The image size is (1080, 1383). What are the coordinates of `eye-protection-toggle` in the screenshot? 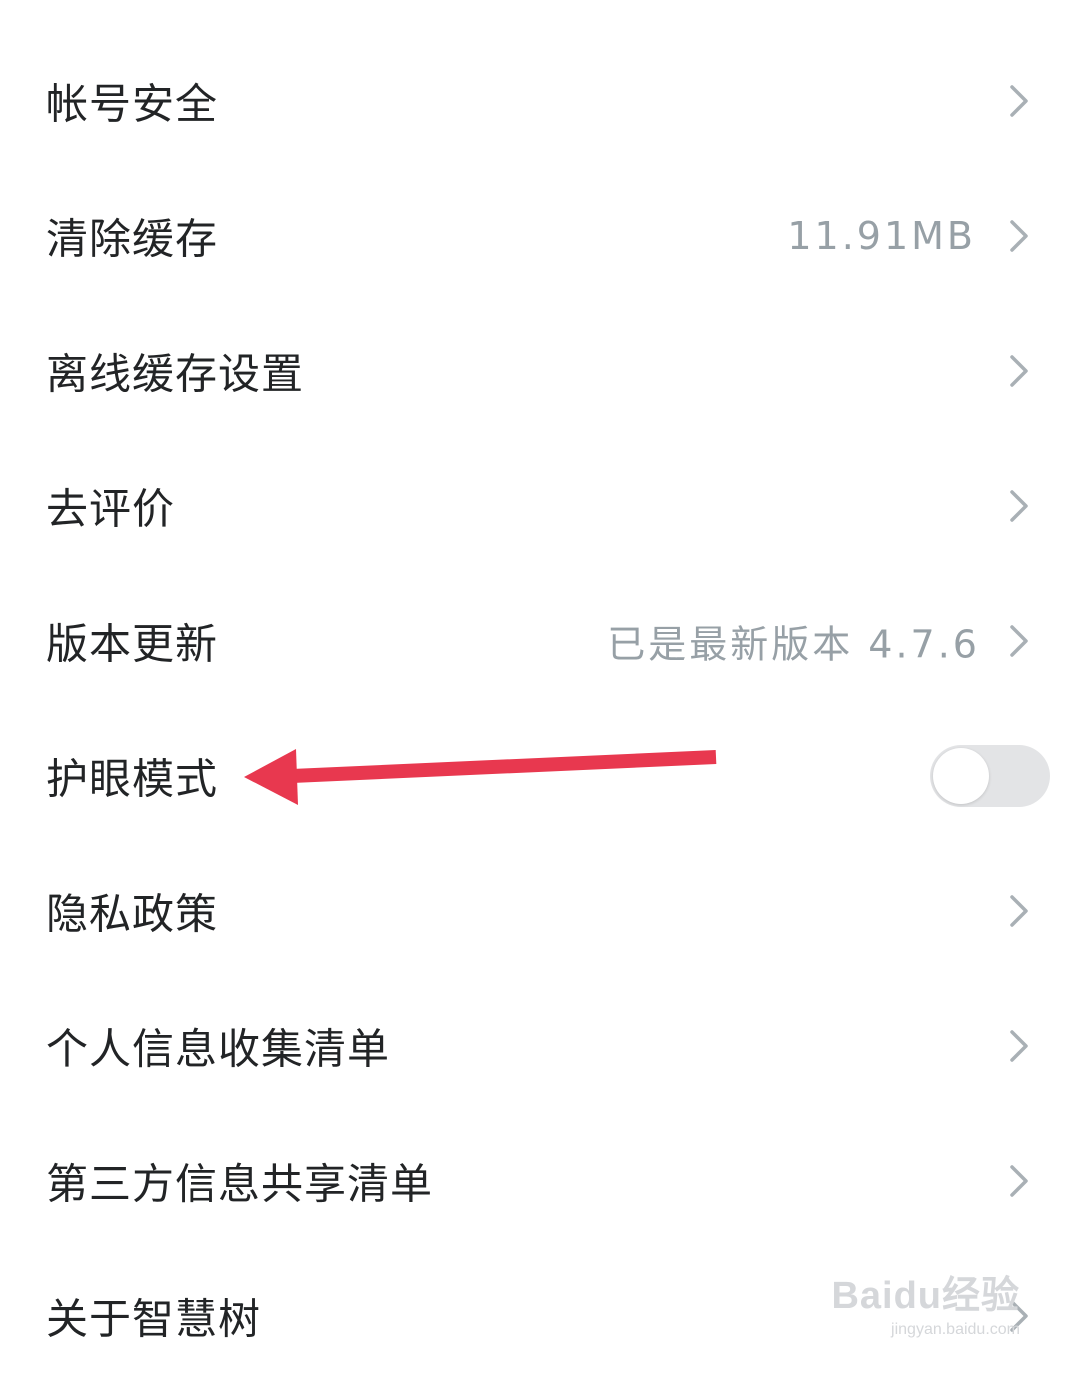 It's located at (990, 775).